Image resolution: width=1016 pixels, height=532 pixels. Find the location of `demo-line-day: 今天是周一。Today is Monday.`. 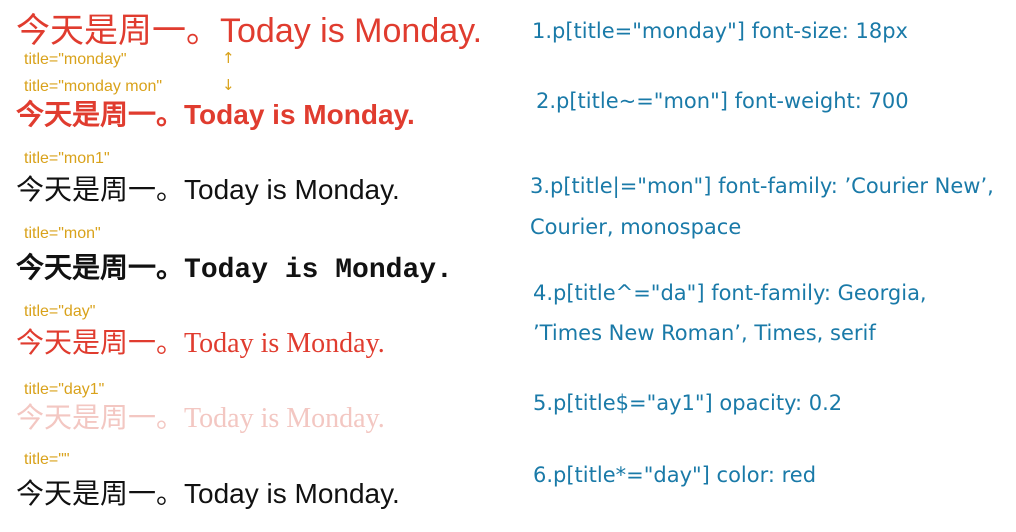

demo-line-day: 今天是周一。Today is Monday. is located at coordinates (200, 343).